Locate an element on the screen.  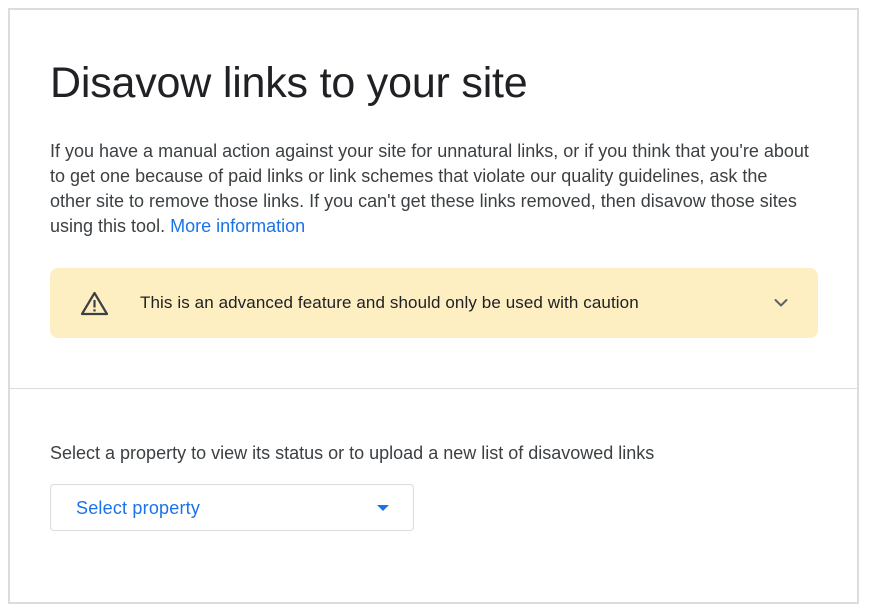
chevron-down-icon is located at coordinates (781, 303).